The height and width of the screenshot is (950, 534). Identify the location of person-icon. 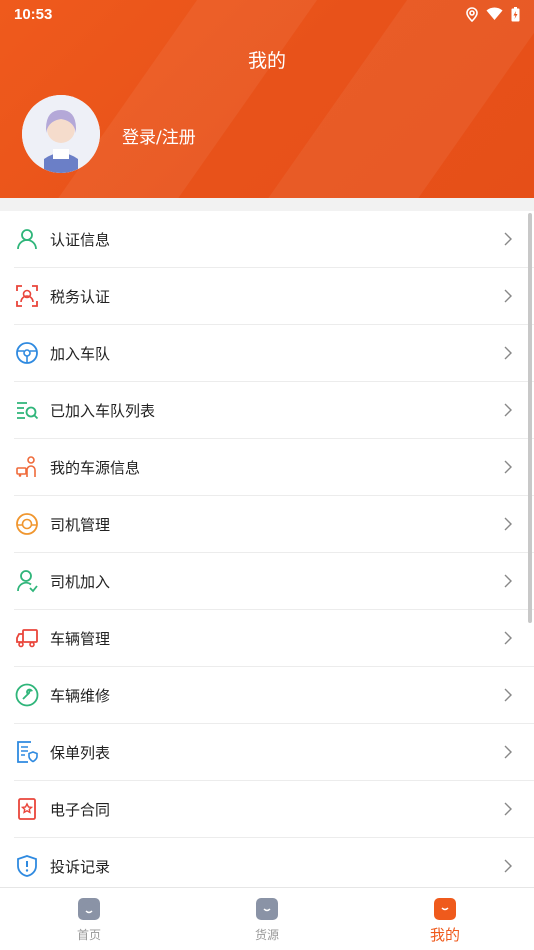
(27, 239).